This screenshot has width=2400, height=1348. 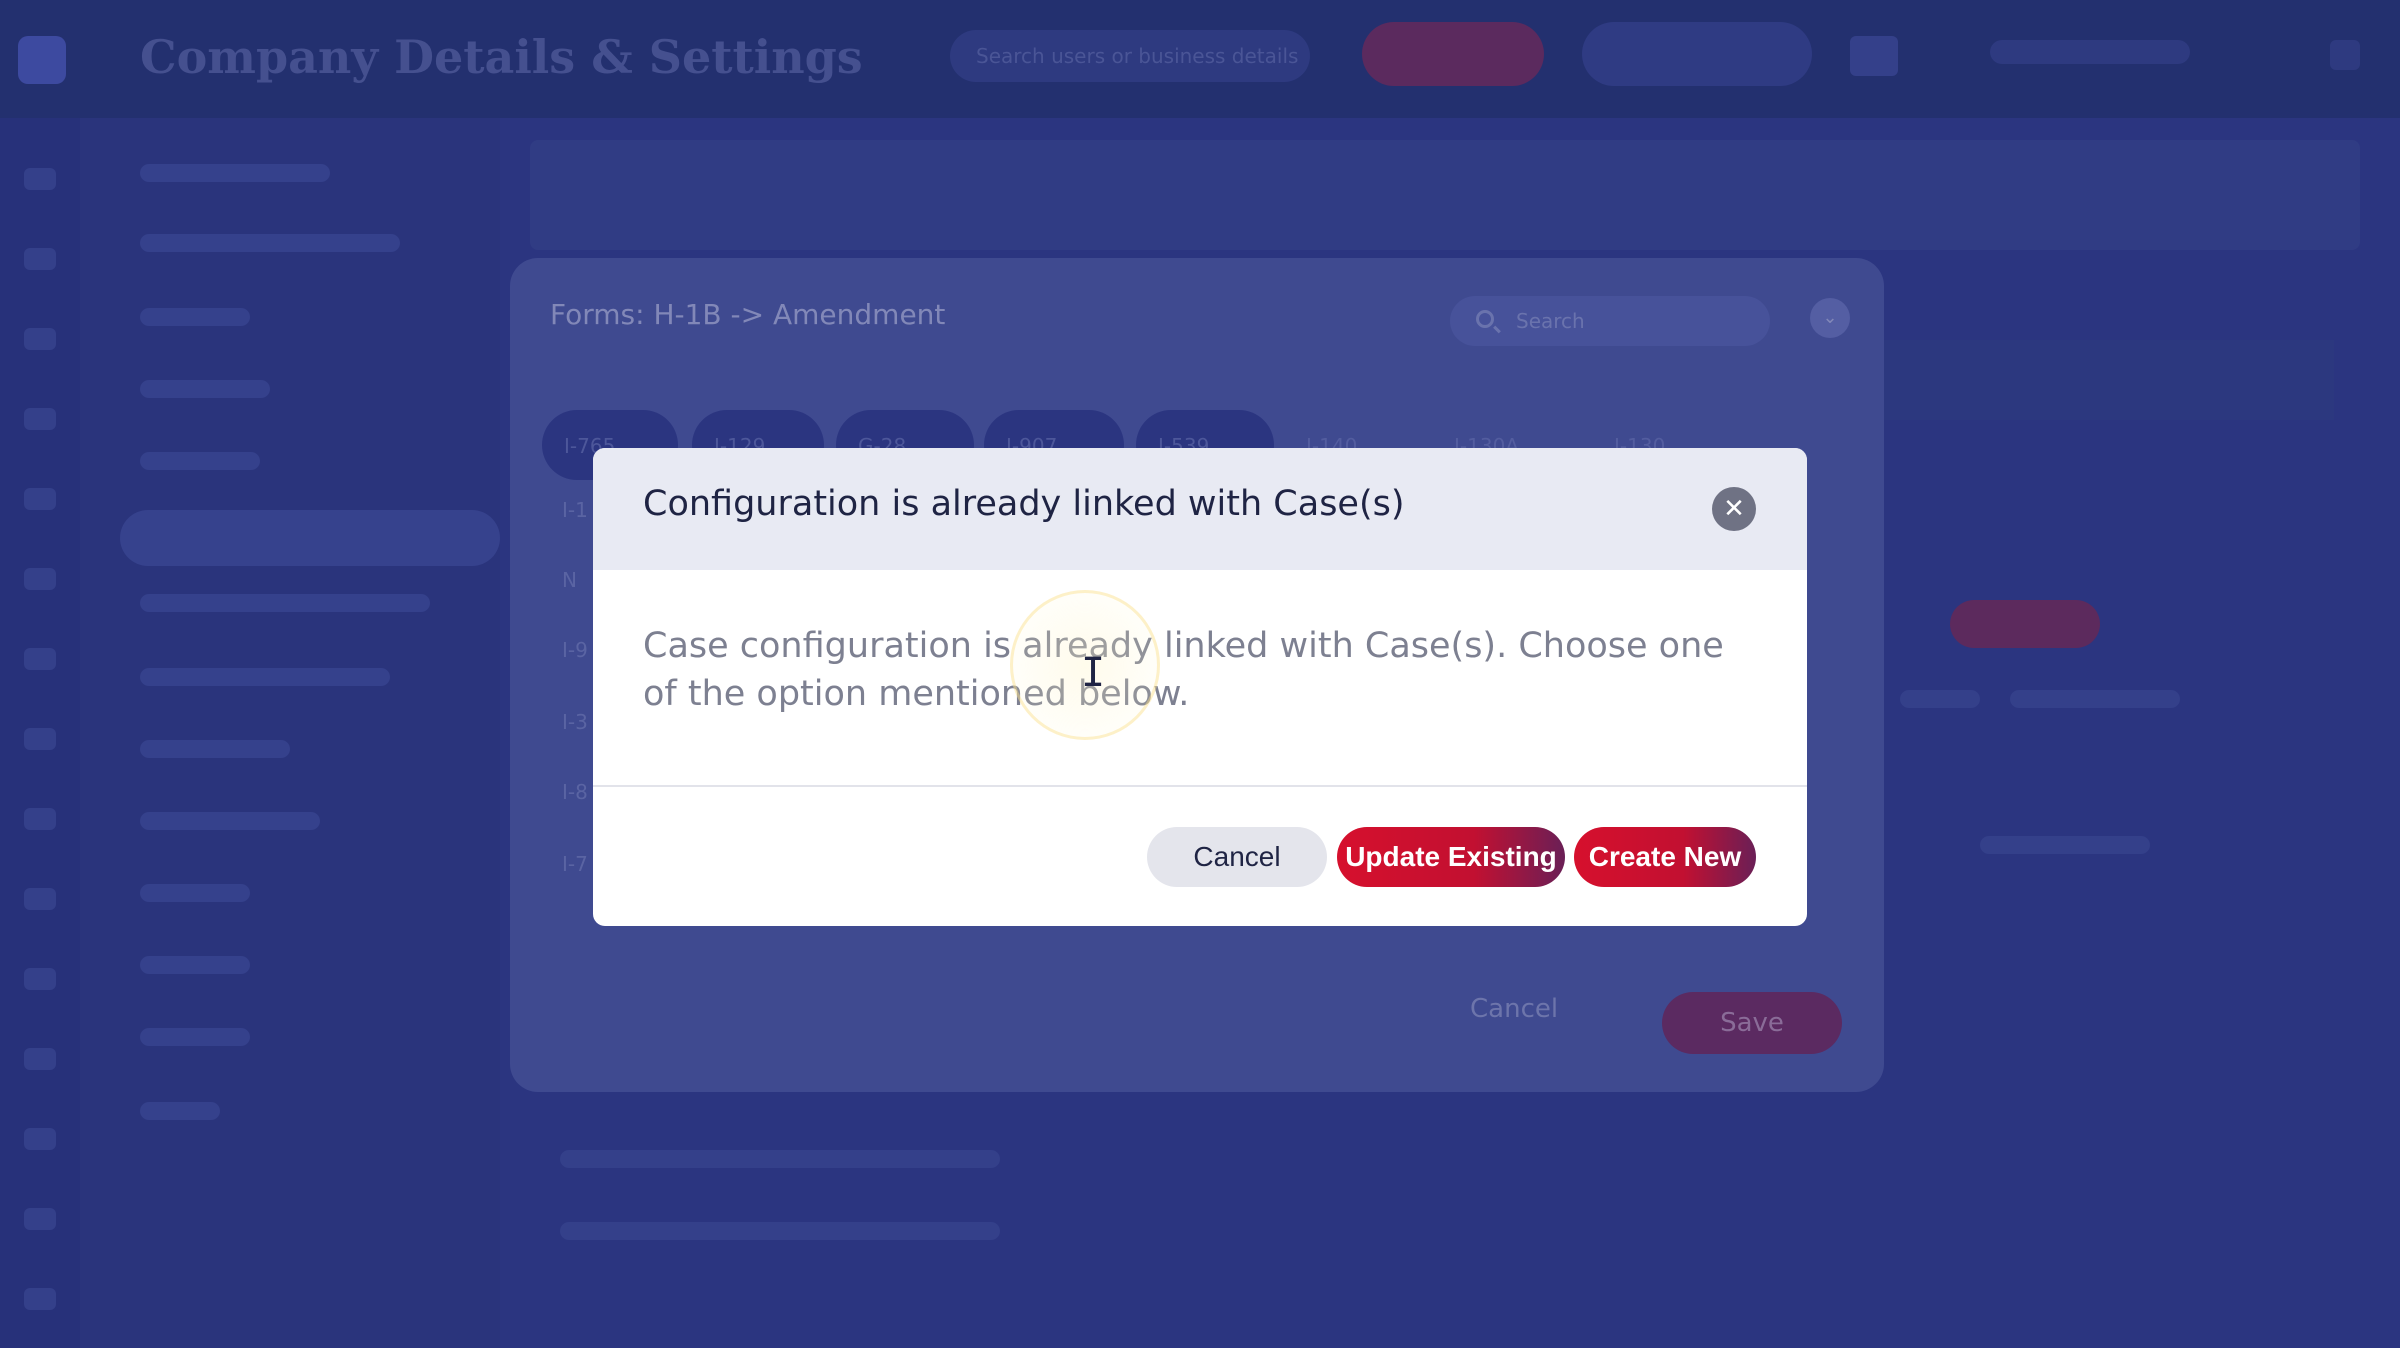 What do you see at coordinates (1130, 56) in the screenshot?
I see `global-search-input: Search users or business details` at bounding box center [1130, 56].